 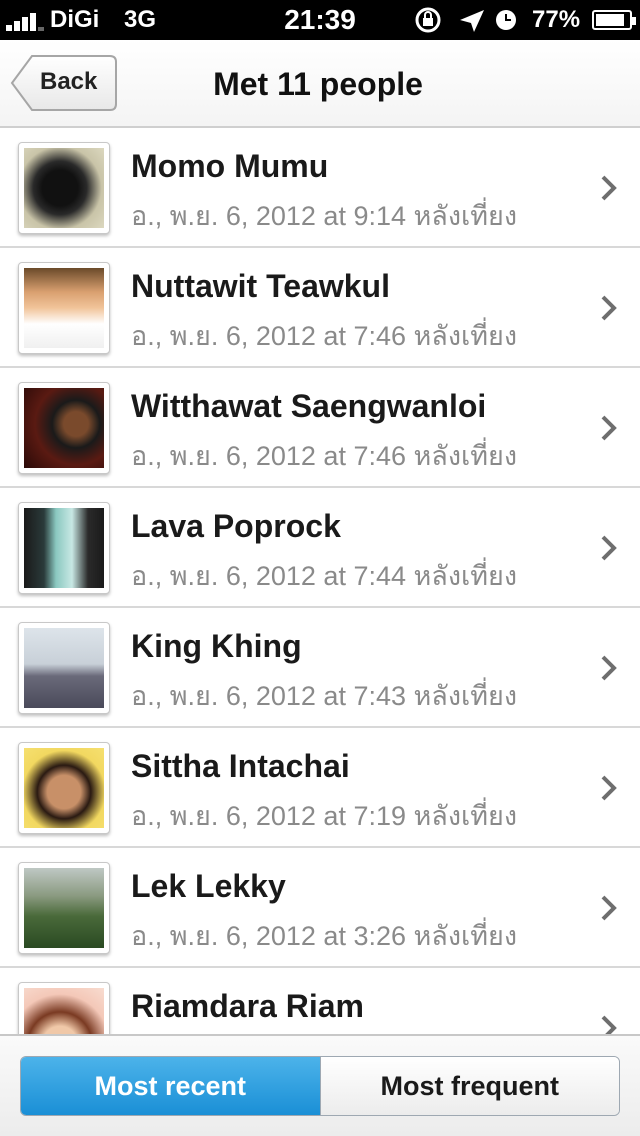 I want to click on most-frequent-segment: Most frequent, so click(x=469, y=1086).